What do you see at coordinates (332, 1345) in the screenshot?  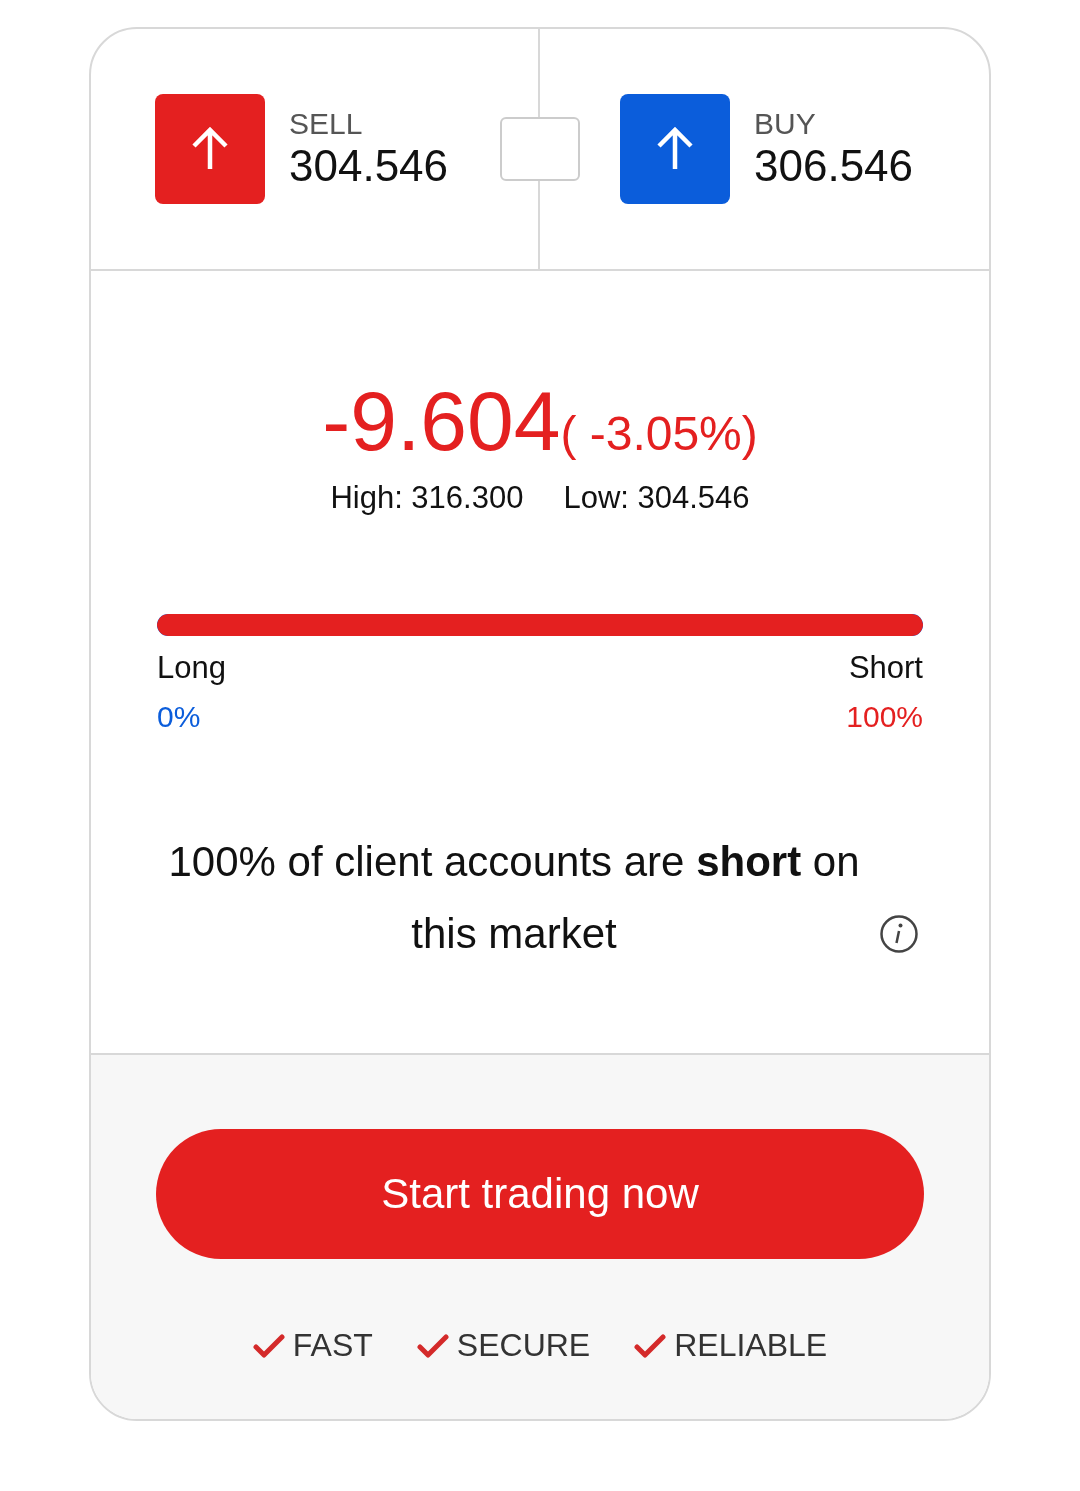 I see `feature-label: FAST` at bounding box center [332, 1345].